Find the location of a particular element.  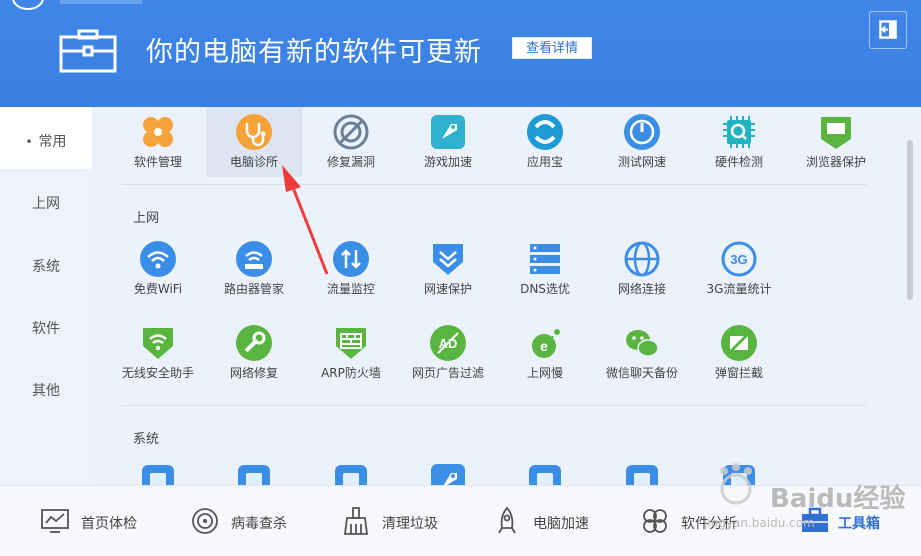

wrench-icon is located at coordinates (254, 343).